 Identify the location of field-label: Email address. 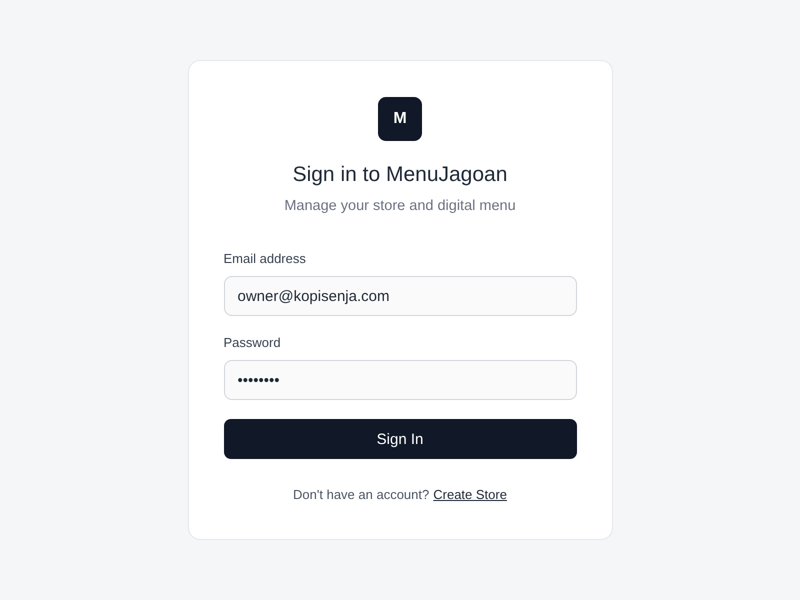
(265, 259).